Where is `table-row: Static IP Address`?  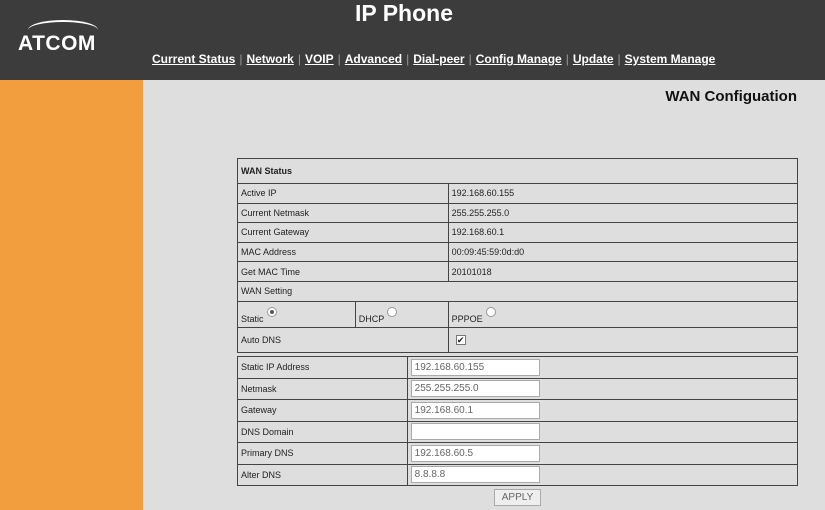 table-row: Static IP Address is located at coordinates (518, 367).